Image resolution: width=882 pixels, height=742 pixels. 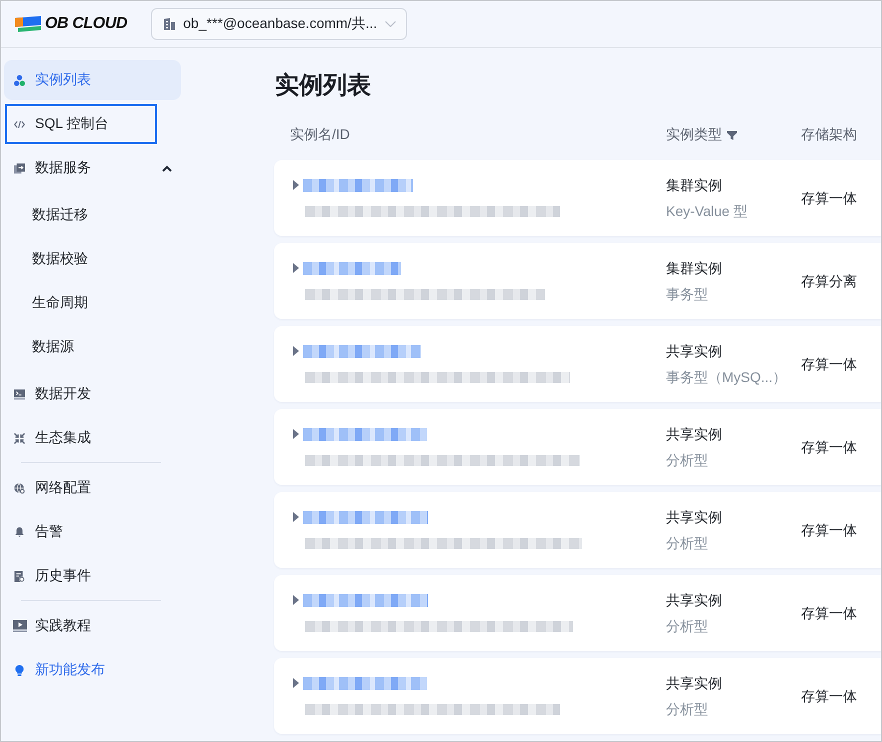 I want to click on sidebar-subitem: 数据源, so click(x=92, y=347).